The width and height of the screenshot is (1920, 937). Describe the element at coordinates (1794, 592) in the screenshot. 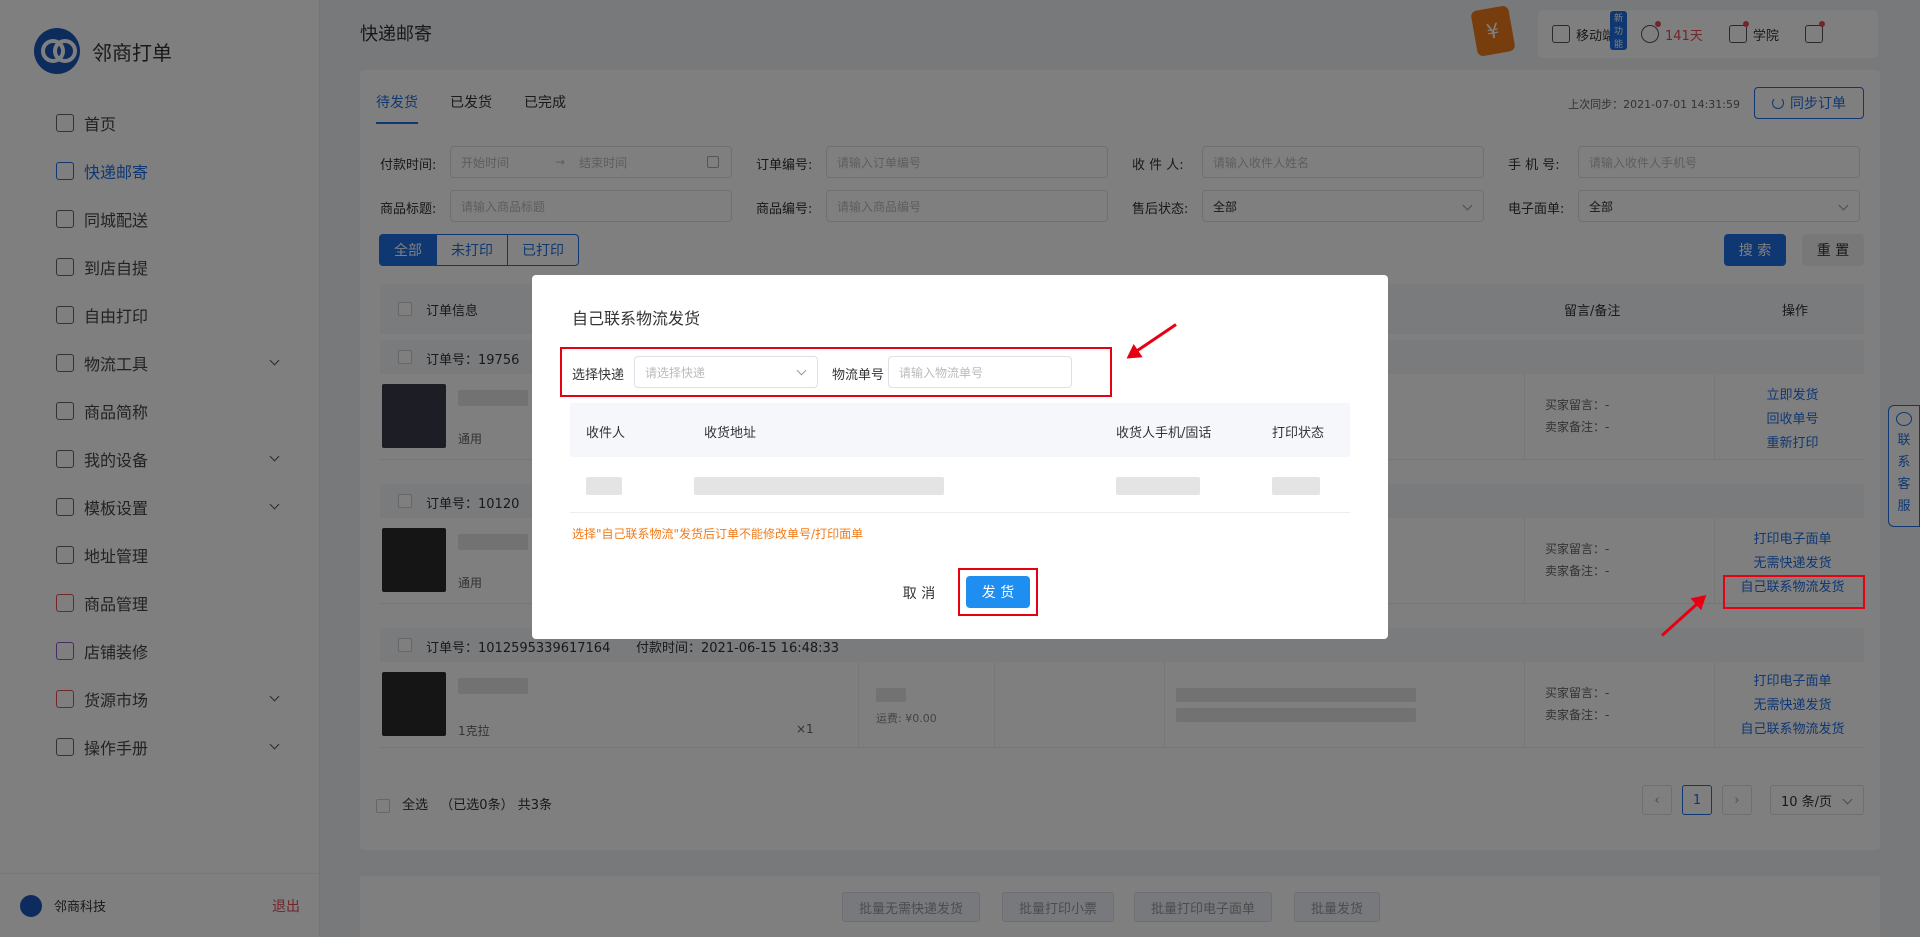

I see `highlight-box` at that location.